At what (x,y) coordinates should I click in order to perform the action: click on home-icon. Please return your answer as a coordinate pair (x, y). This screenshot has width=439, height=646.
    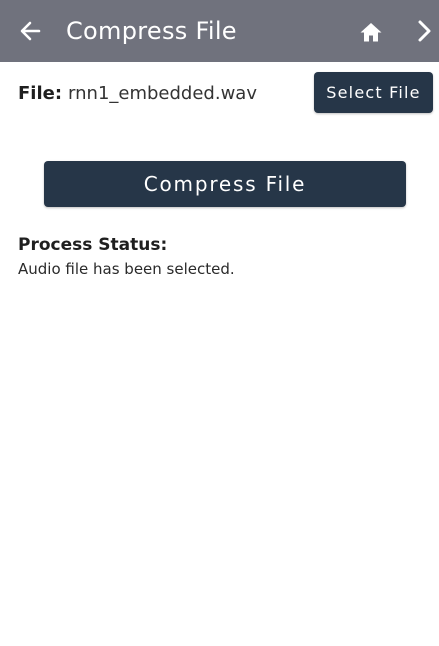
    Looking at the image, I should click on (371, 32).